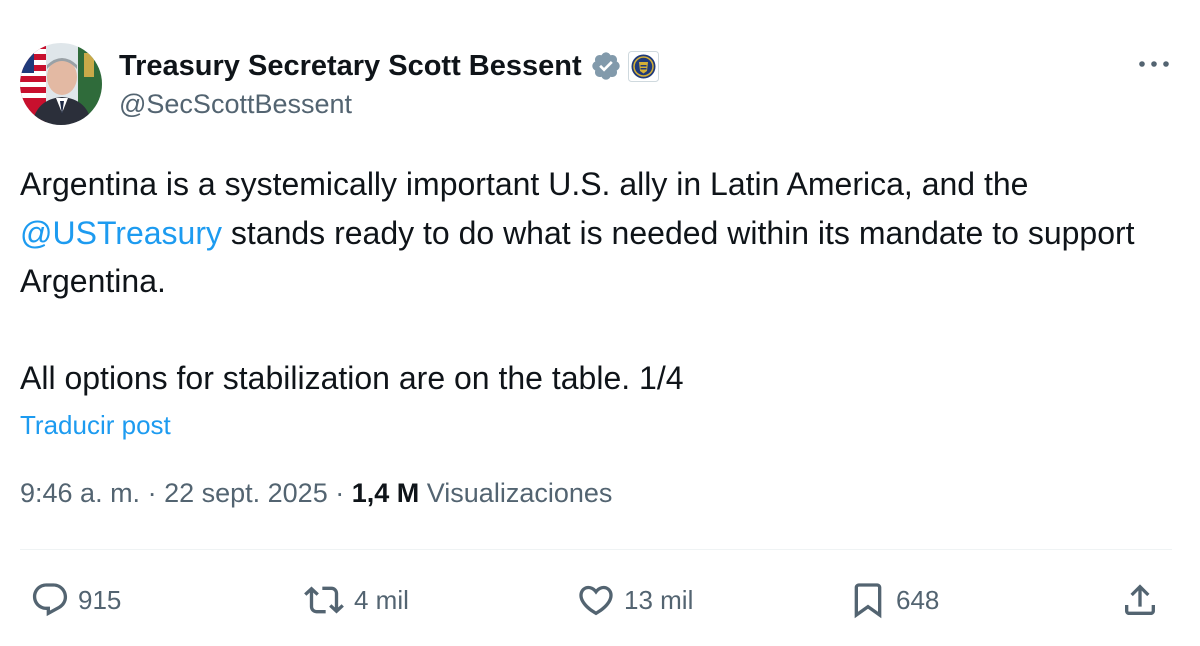 The image size is (1200, 646). Describe the element at coordinates (75, 600) in the screenshot. I see `reply-button: 915` at that location.